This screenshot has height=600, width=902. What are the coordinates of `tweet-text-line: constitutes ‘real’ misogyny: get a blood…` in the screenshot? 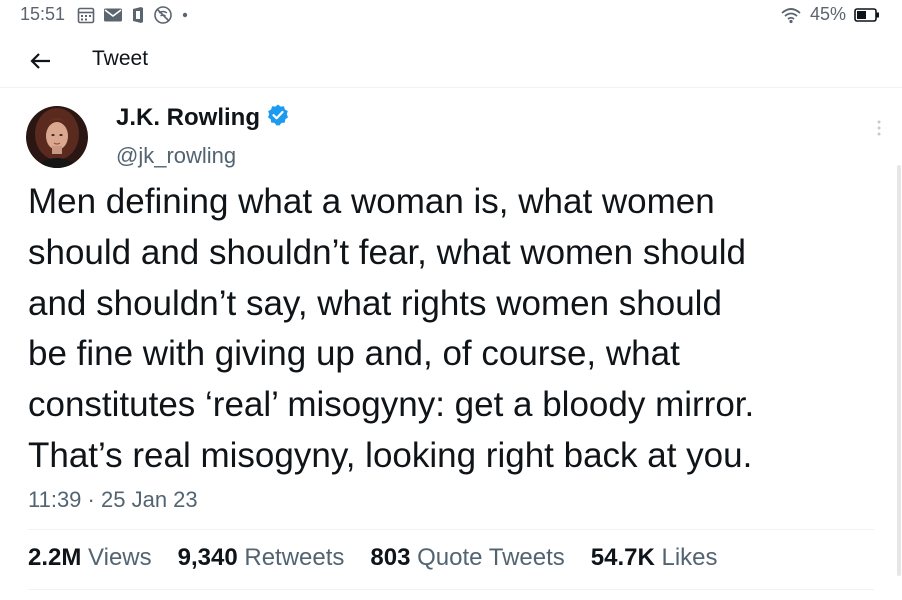 It's located at (391, 405).